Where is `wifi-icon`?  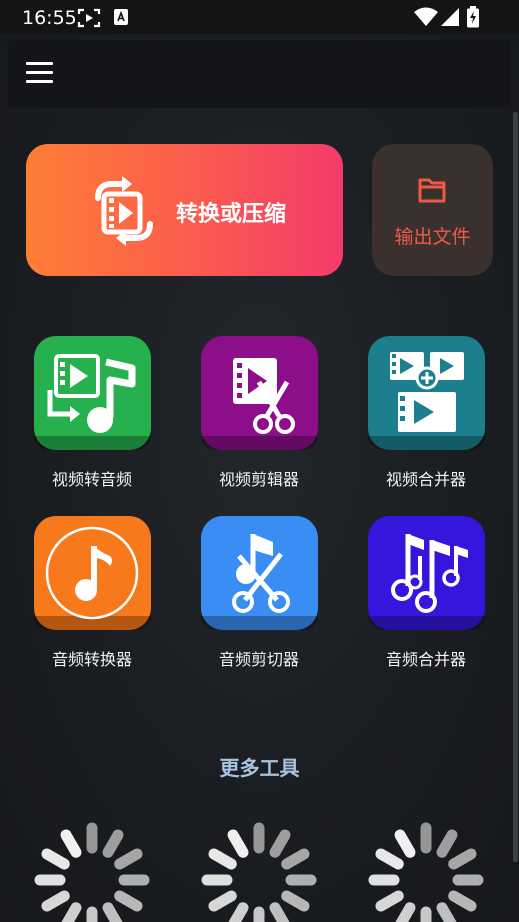
wifi-icon is located at coordinates (426, 16).